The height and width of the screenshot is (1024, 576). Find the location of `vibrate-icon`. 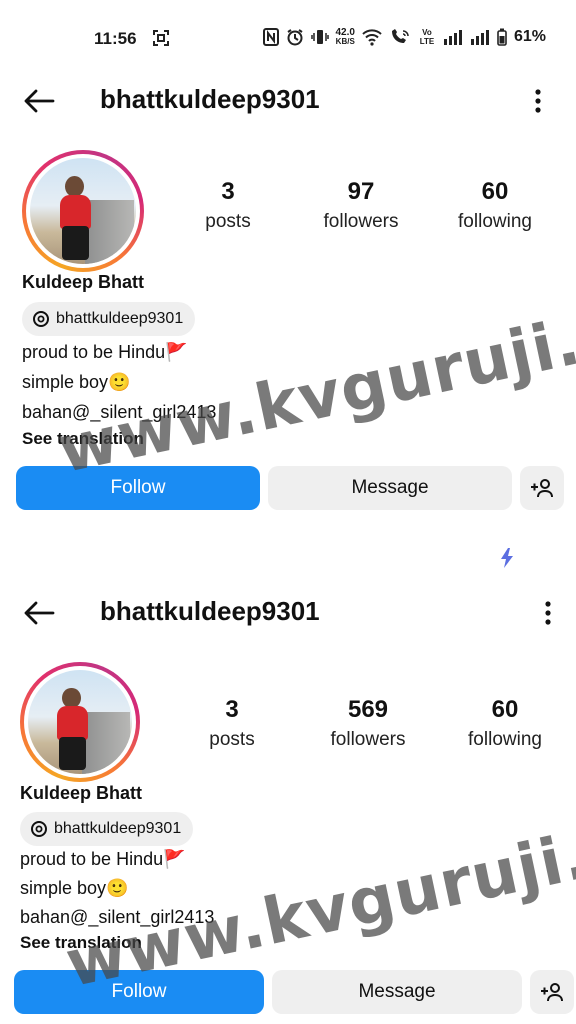

vibrate-icon is located at coordinates (319, 37).